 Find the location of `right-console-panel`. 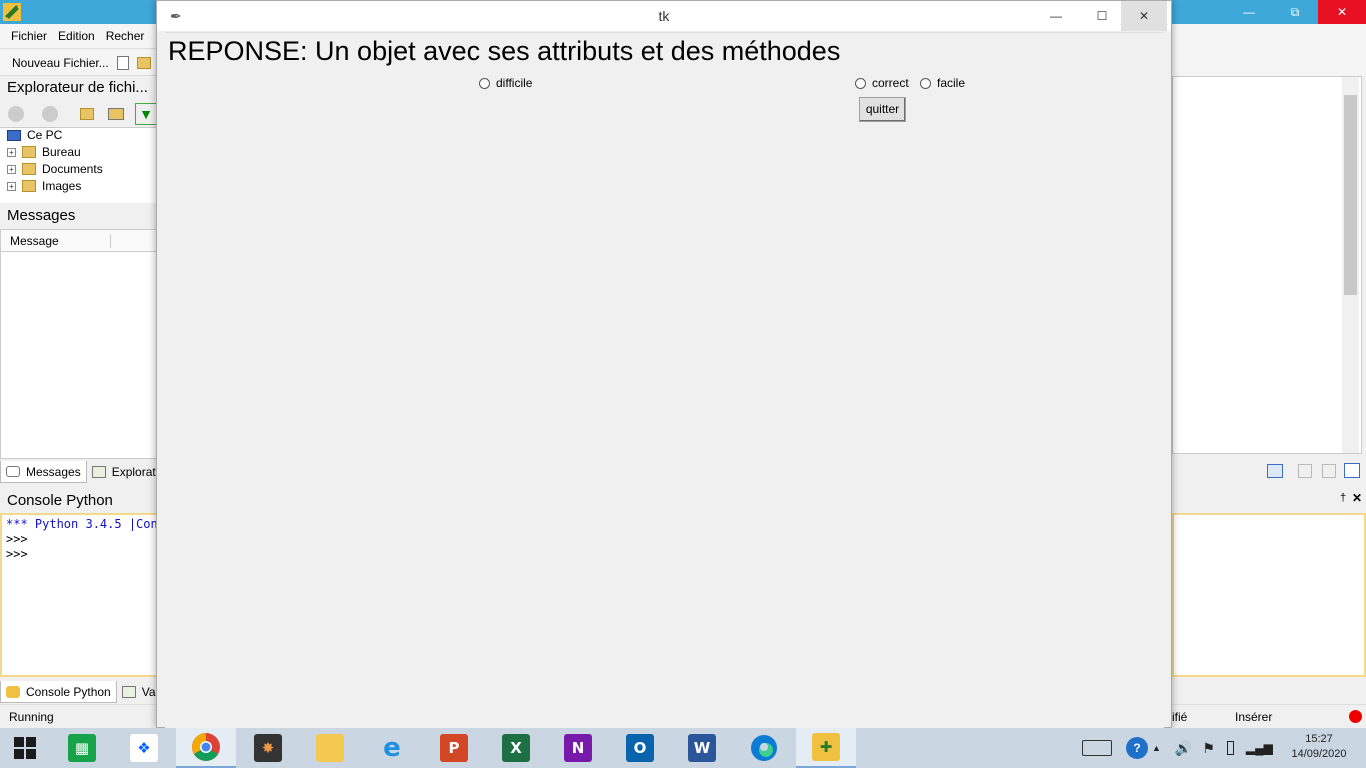

right-console-panel is located at coordinates (1269, 595).